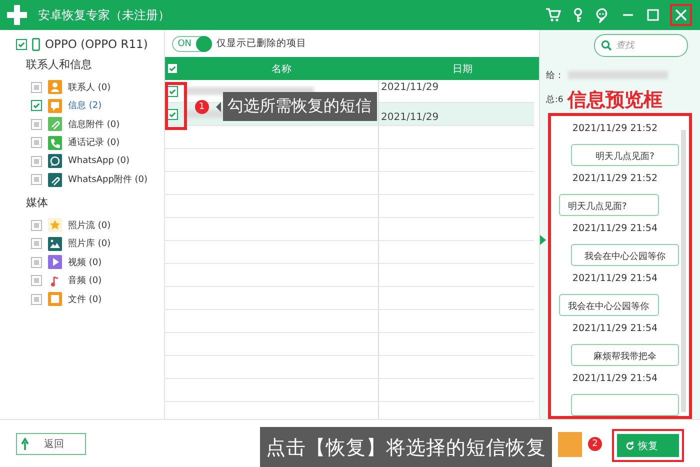 The width and height of the screenshot is (700, 467). What do you see at coordinates (55, 87) in the screenshot?
I see `person-icon` at bounding box center [55, 87].